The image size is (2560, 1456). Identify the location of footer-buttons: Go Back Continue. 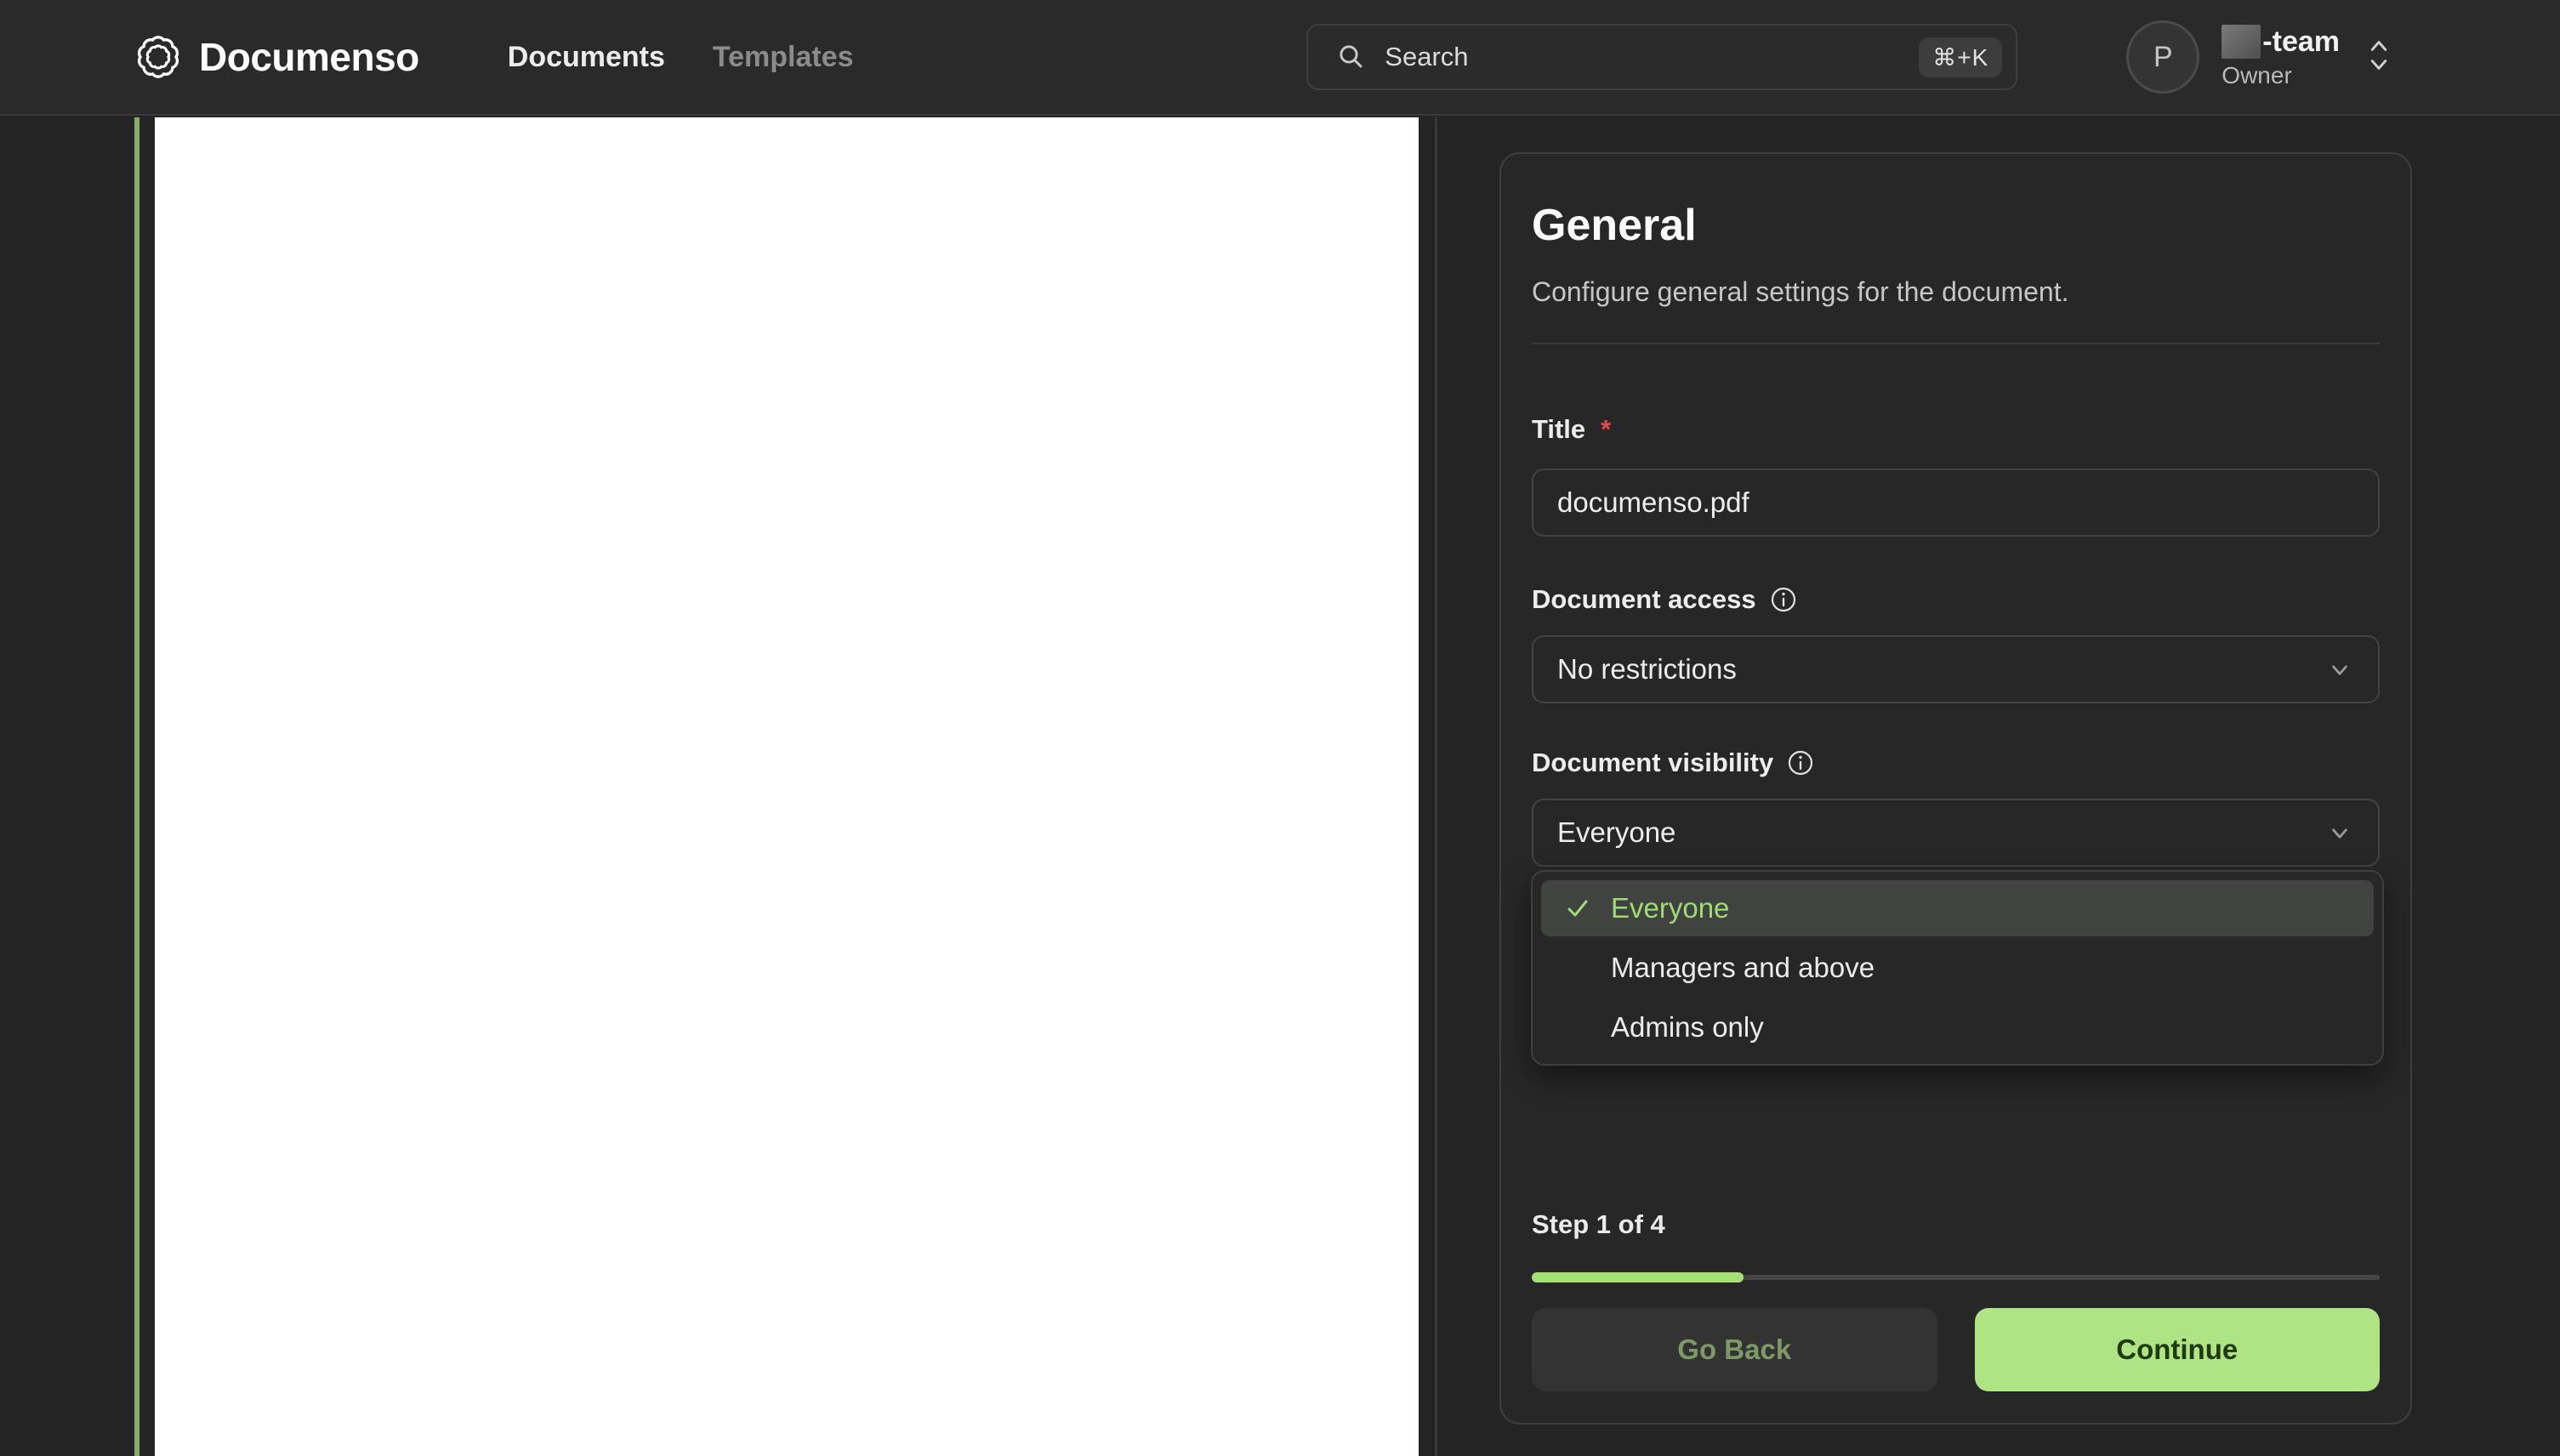
(1956, 1349).